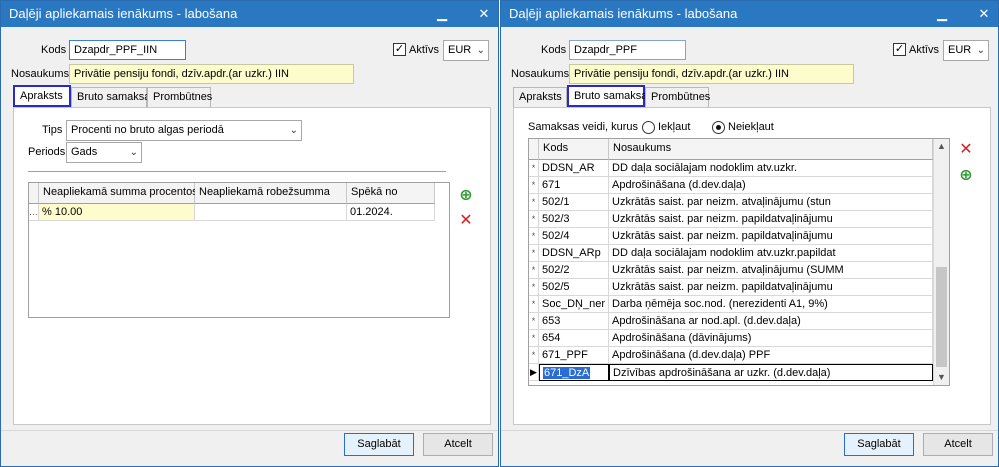  Describe the element at coordinates (941, 146) in the screenshot. I see `scroll-up-icon: ▲` at that location.